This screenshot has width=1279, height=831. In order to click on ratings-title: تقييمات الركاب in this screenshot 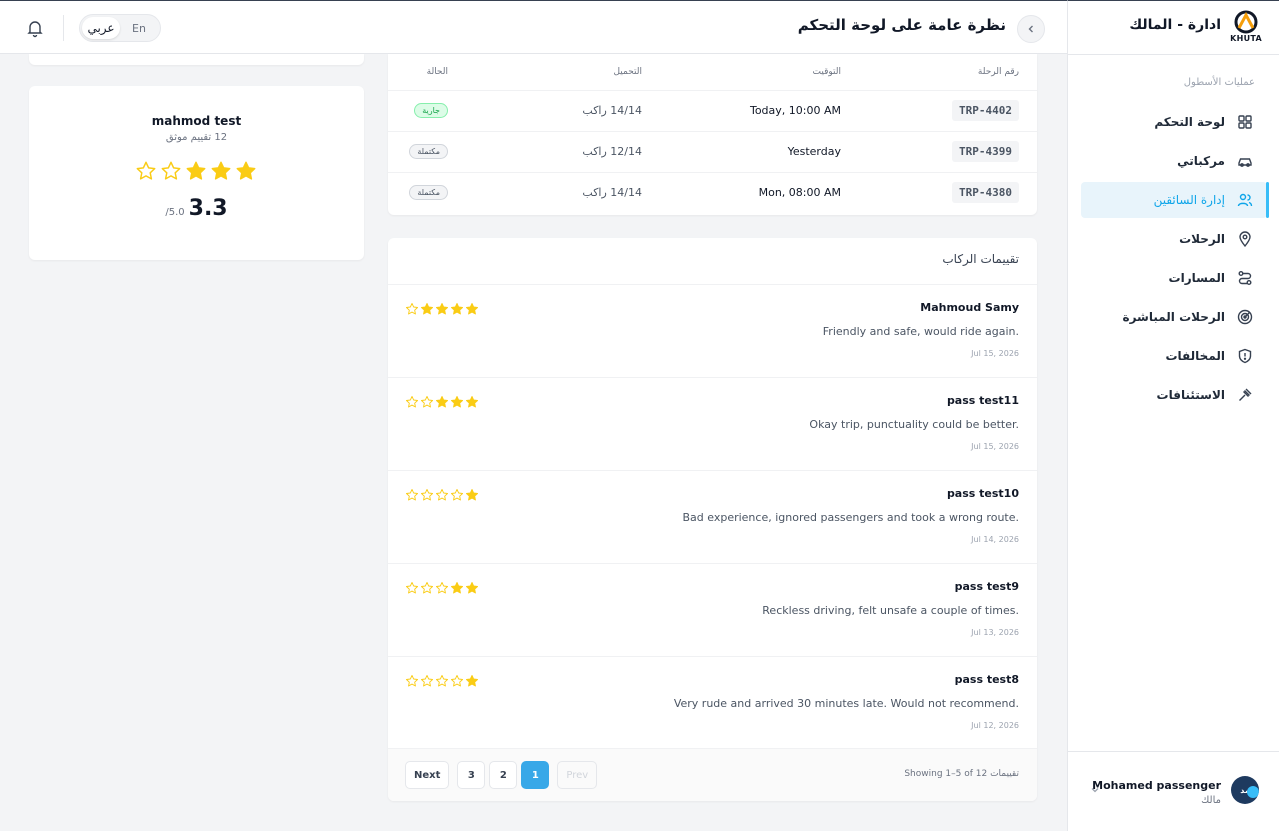, I will do `click(980, 259)`.